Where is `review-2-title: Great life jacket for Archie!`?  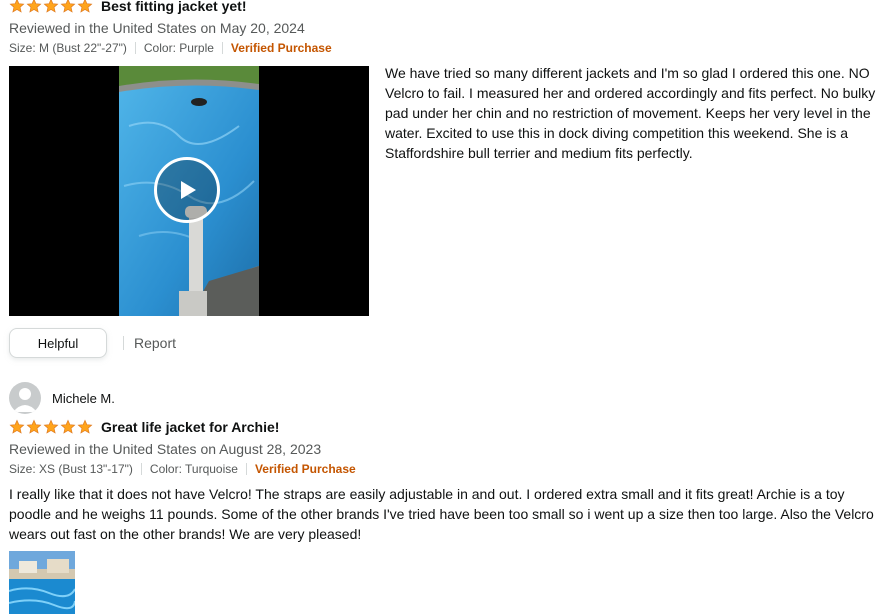
review-2-title: Great life jacket for Archie! is located at coordinates (190, 427).